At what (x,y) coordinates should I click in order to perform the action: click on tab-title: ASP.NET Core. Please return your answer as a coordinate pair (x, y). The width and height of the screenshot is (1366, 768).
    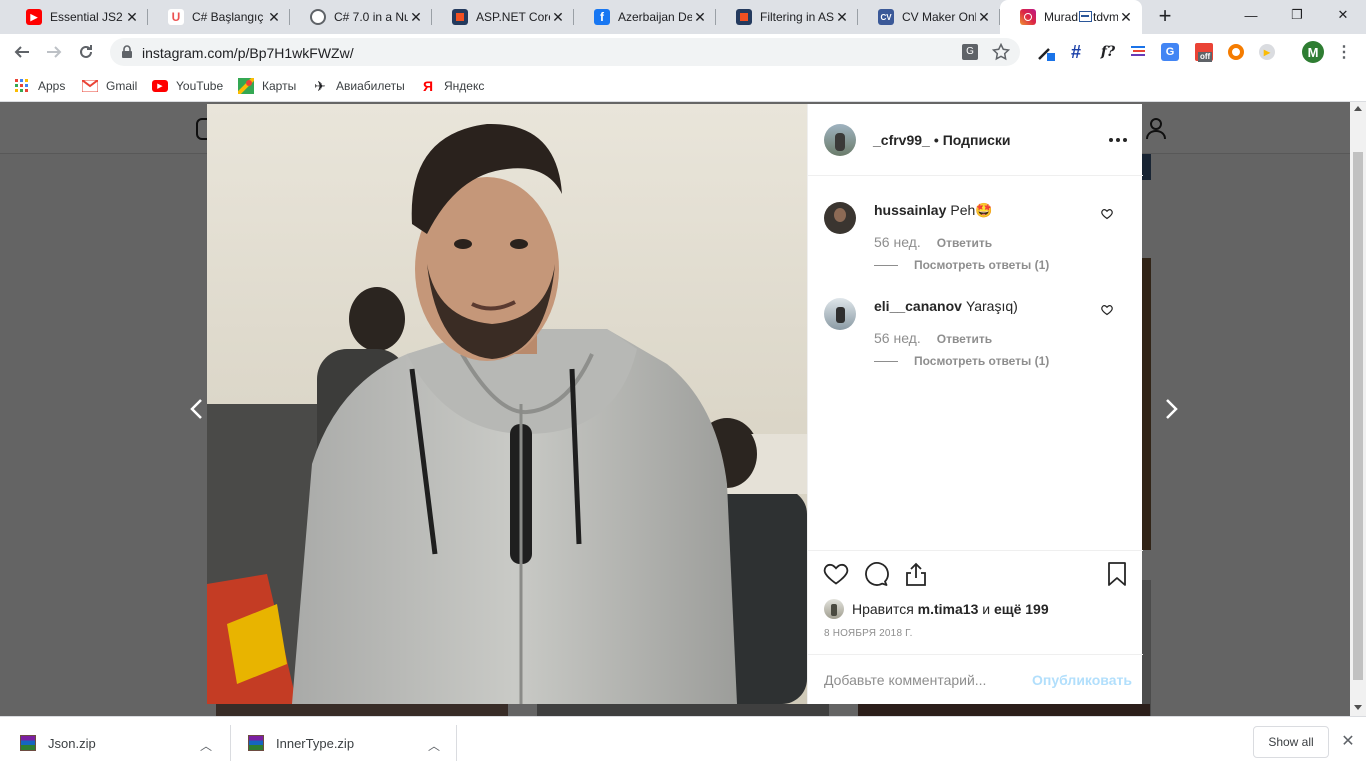
    Looking at the image, I should click on (513, 17).